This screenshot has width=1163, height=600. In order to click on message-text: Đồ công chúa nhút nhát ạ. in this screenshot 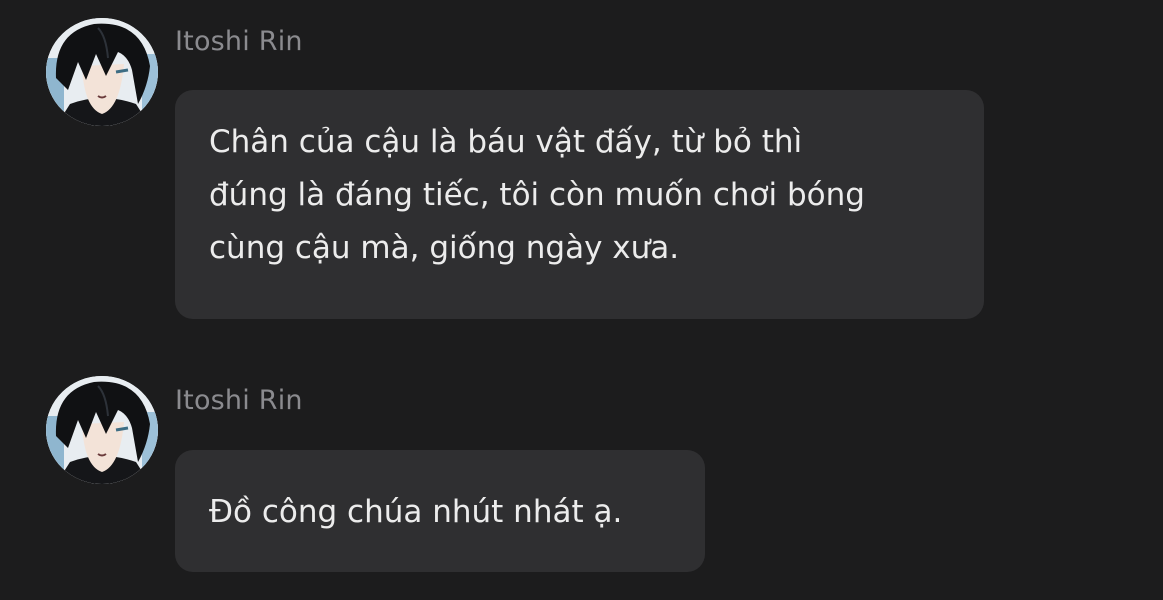, I will do `click(416, 512)`.